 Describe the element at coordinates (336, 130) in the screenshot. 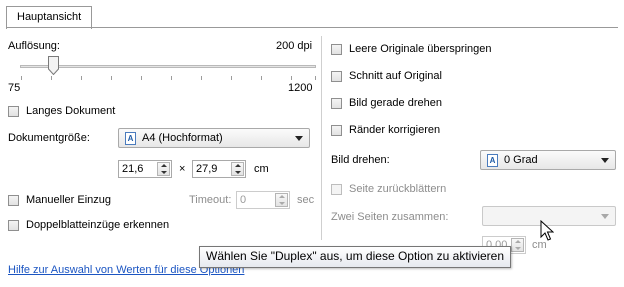

I see `edge-checkbox` at that location.